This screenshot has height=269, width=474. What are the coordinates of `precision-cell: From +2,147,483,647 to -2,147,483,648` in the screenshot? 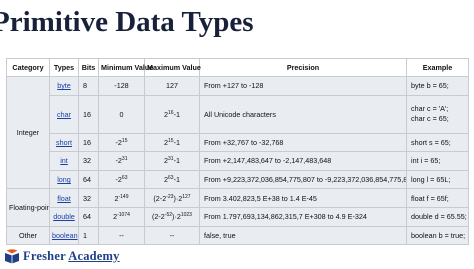 It's located at (303, 161).